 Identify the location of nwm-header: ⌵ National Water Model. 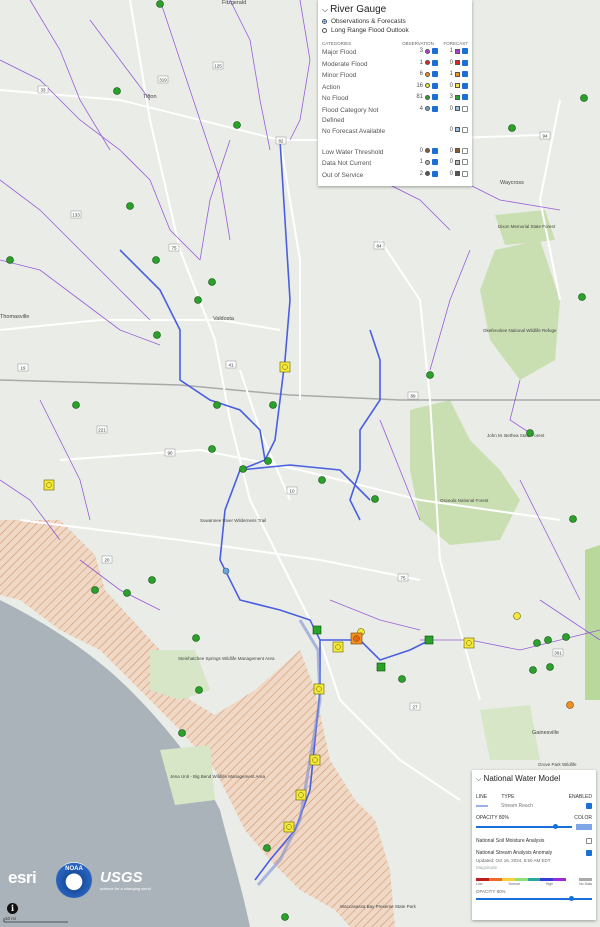
(534, 779).